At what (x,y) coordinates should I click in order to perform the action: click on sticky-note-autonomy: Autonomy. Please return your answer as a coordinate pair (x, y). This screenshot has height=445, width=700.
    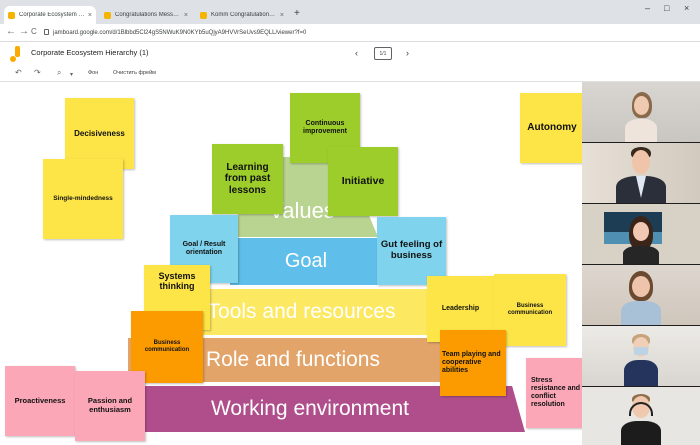
    Looking at the image, I should click on (551, 128).